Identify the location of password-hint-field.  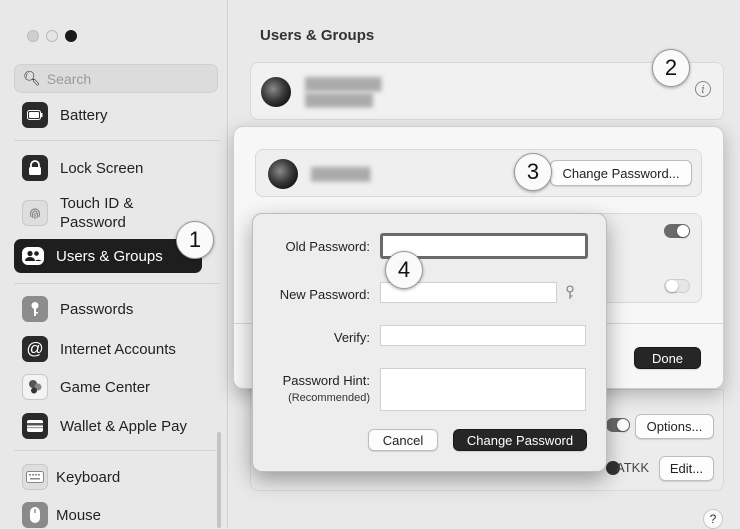
(483, 389).